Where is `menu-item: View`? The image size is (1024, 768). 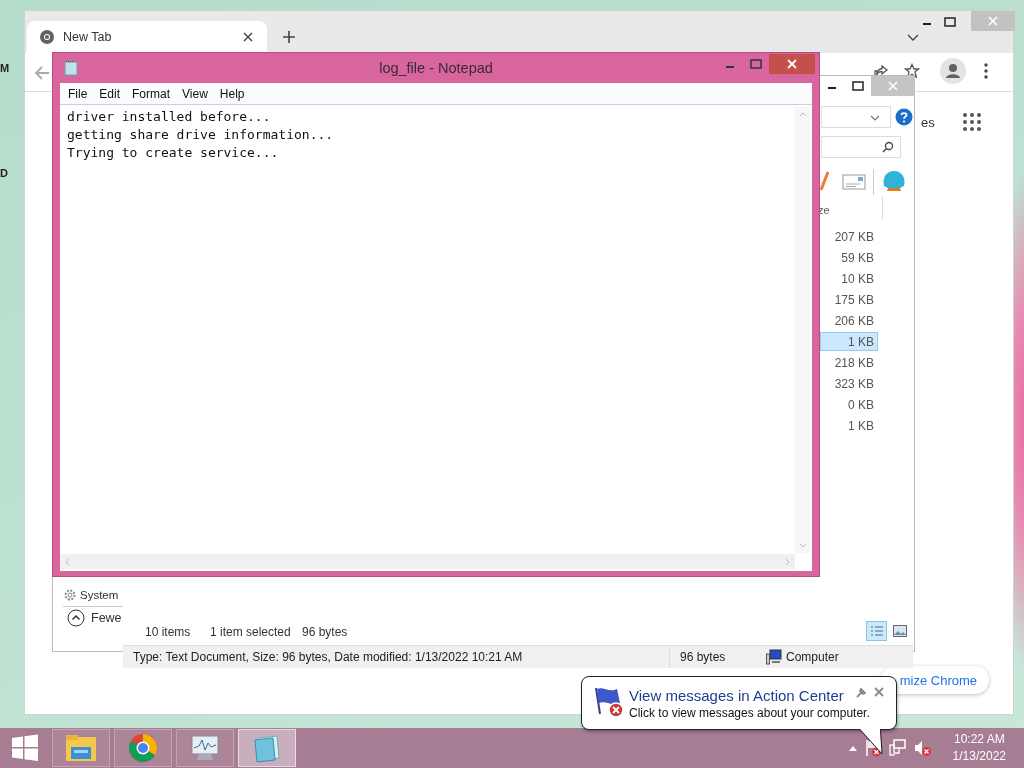
menu-item: View is located at coordinates (195, 93).